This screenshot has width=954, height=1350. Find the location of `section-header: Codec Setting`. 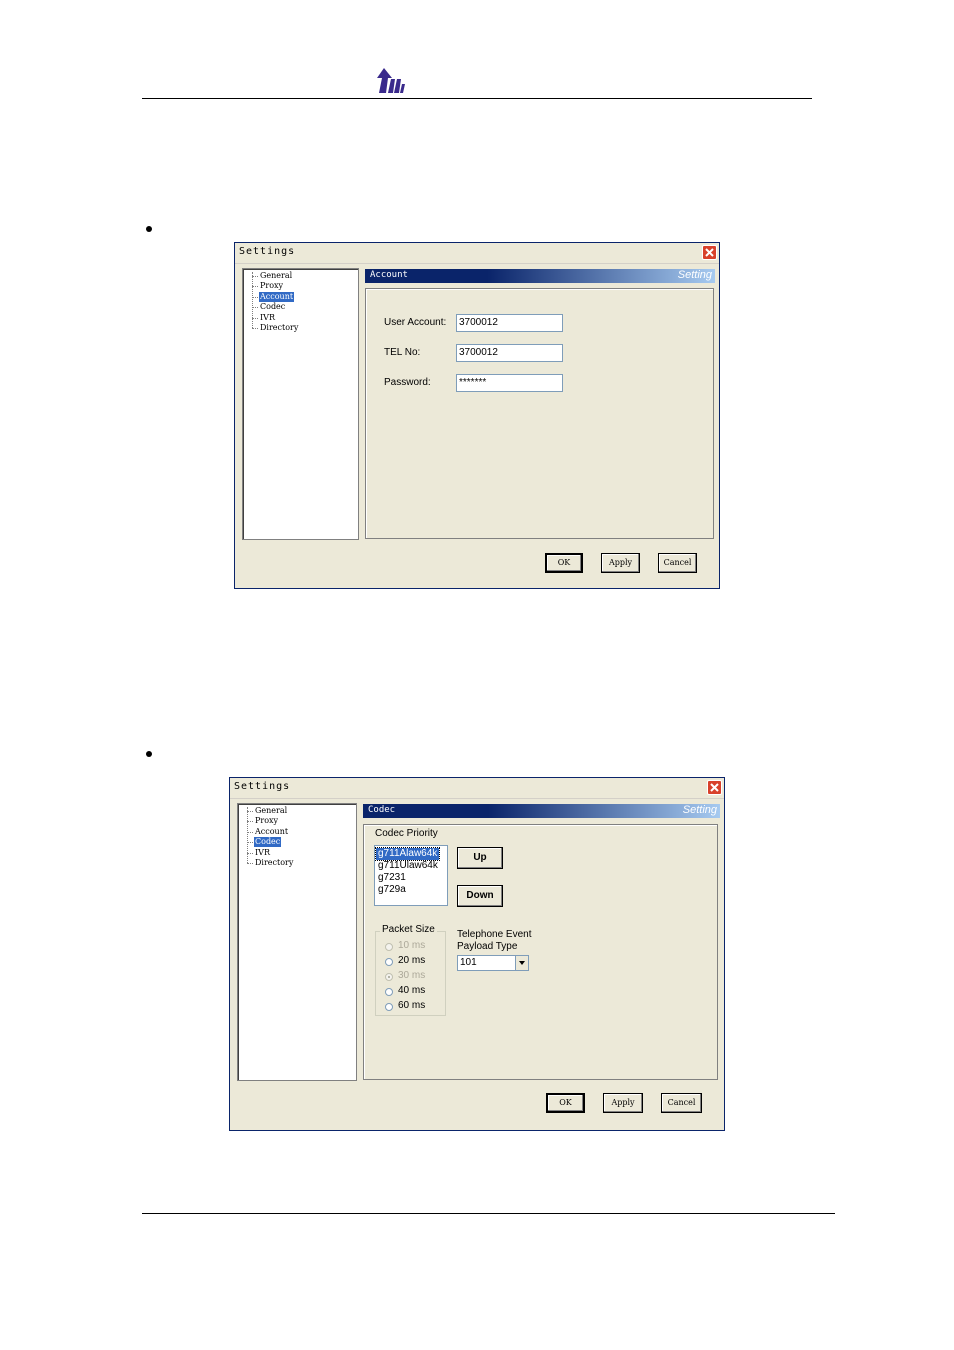

section-header: Codec Setting is located at coordinates (541, 811).